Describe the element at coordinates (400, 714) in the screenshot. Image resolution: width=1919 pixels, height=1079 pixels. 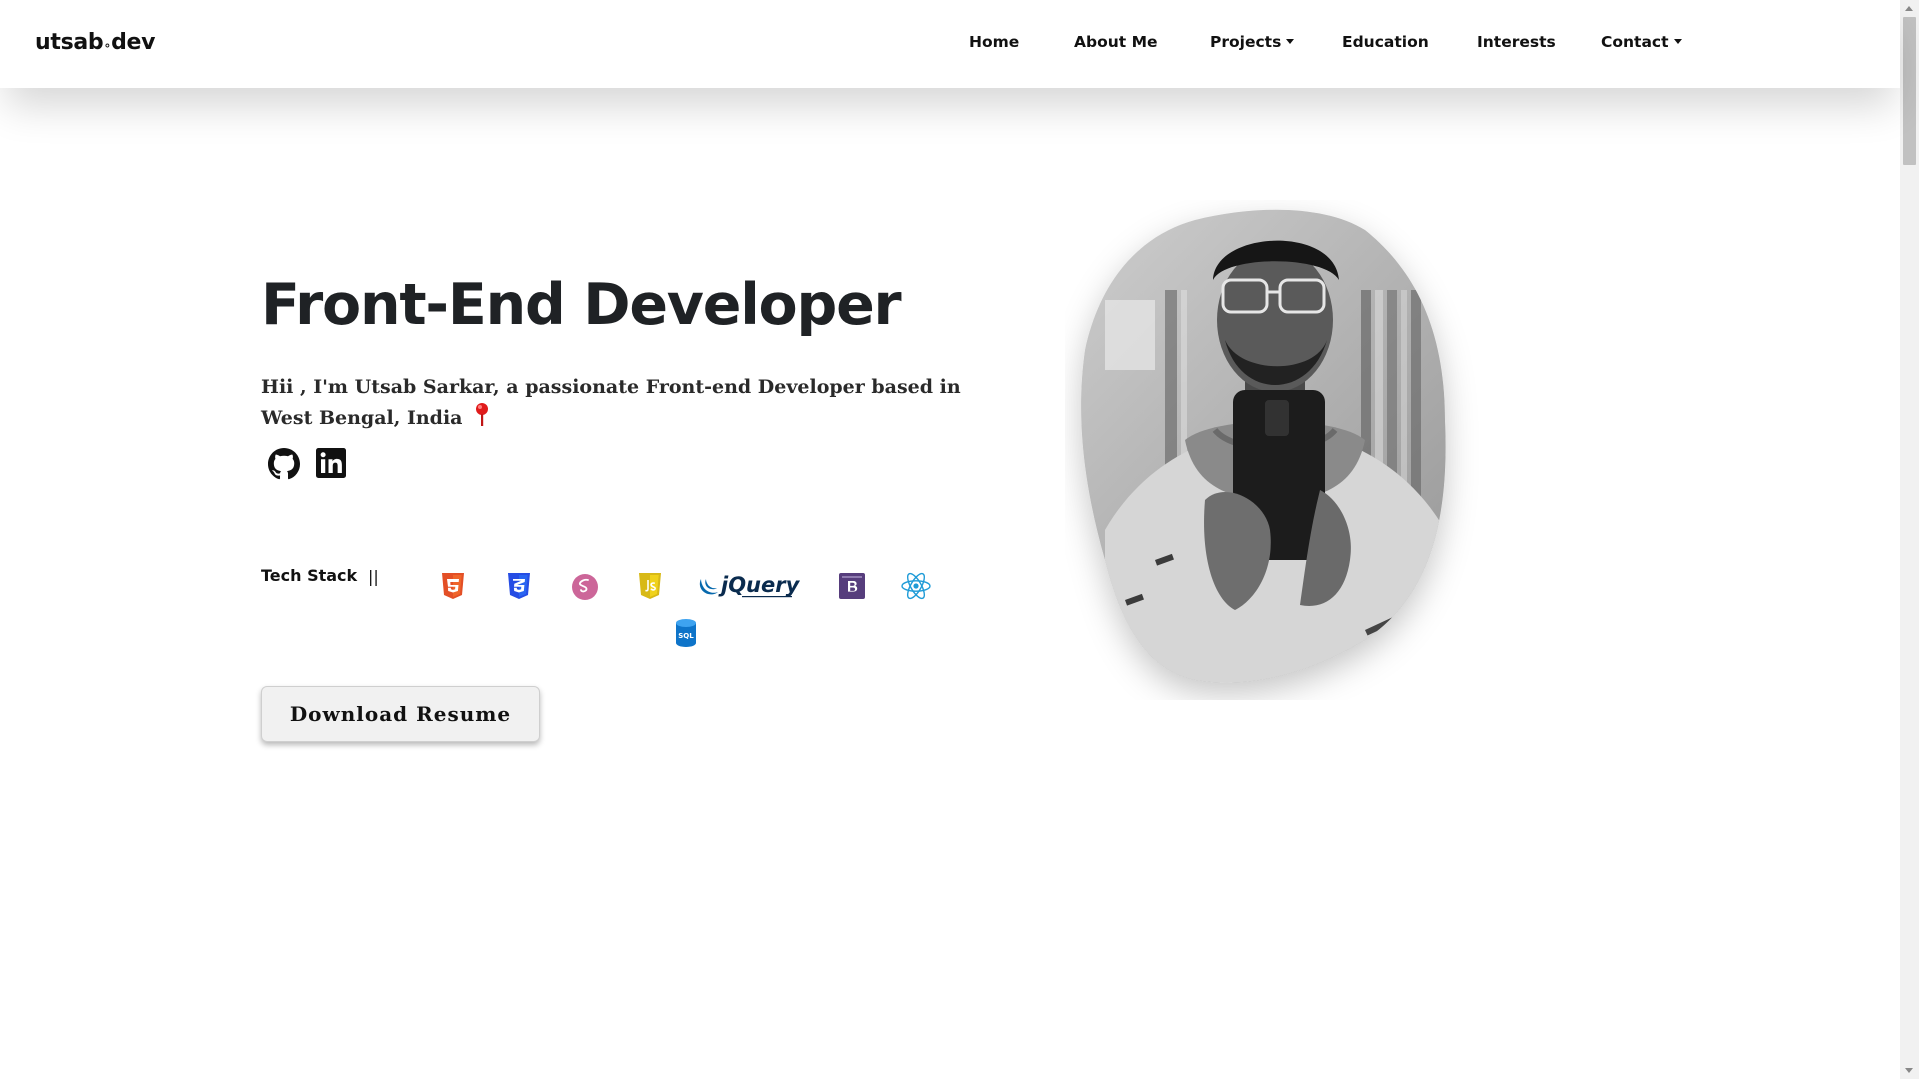
I see `download-resume-button: Download Resume` at that location.